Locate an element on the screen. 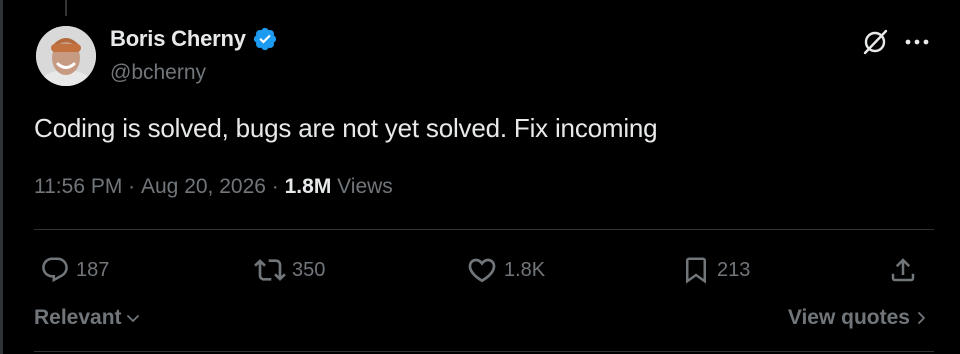  avatar-image is located at coordinates (66, 56).